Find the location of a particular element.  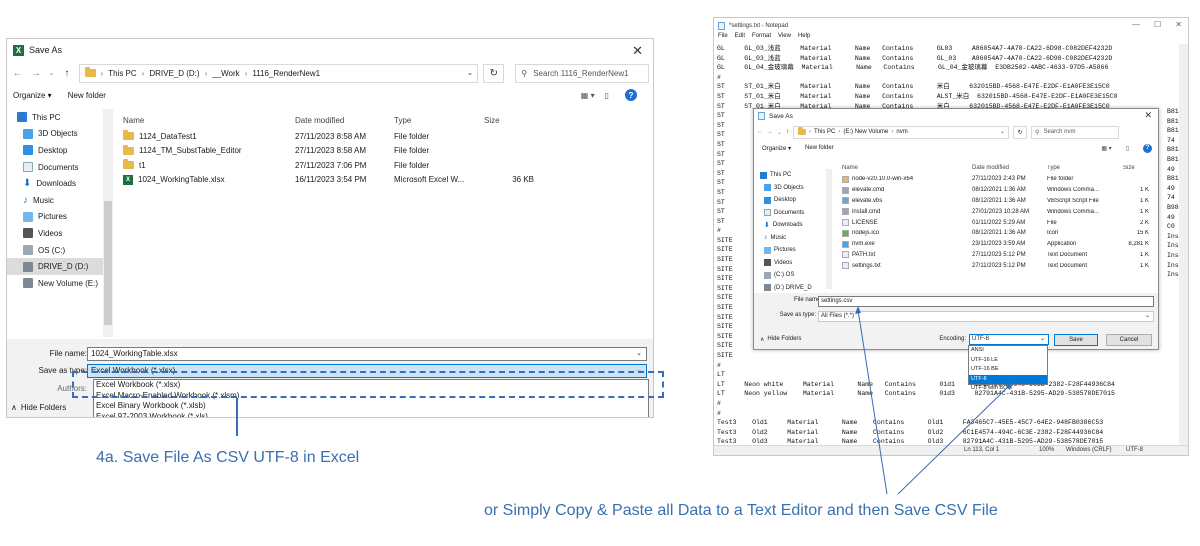

search-input: ⚲ Search 1116_RenderNew1 is located at coordinates (582, 73).